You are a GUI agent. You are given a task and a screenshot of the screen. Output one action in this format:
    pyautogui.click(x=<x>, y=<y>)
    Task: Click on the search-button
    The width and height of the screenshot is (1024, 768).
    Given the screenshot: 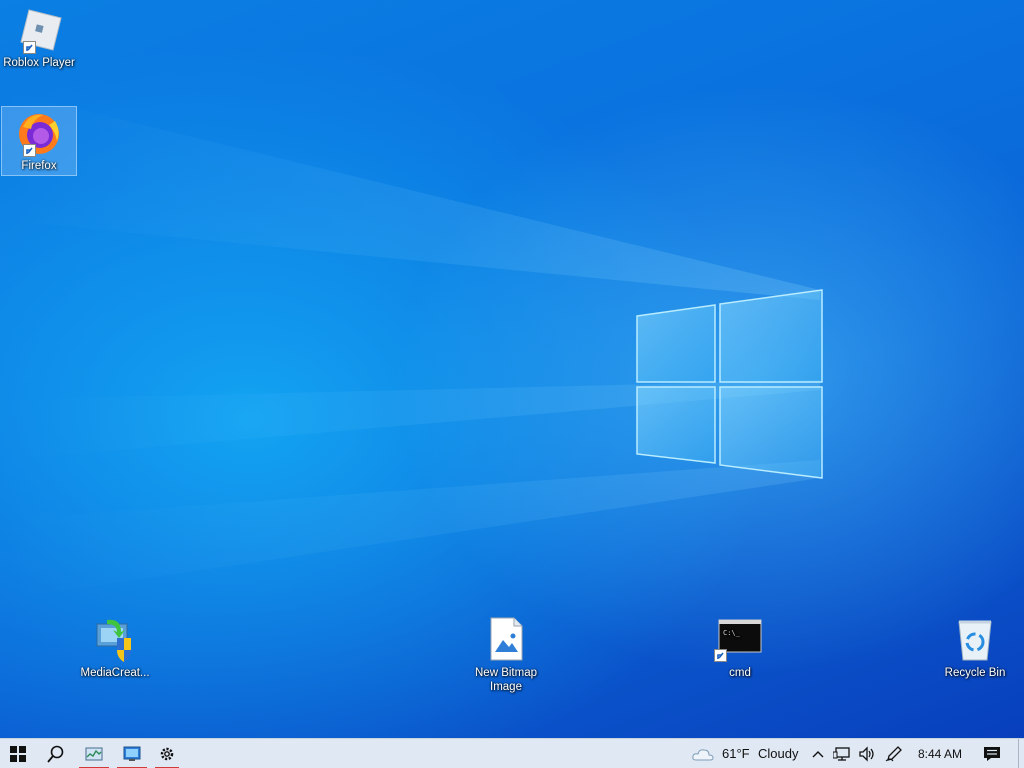 What is the action you would take?
    pyautogui.click(x=56, y=753)
    